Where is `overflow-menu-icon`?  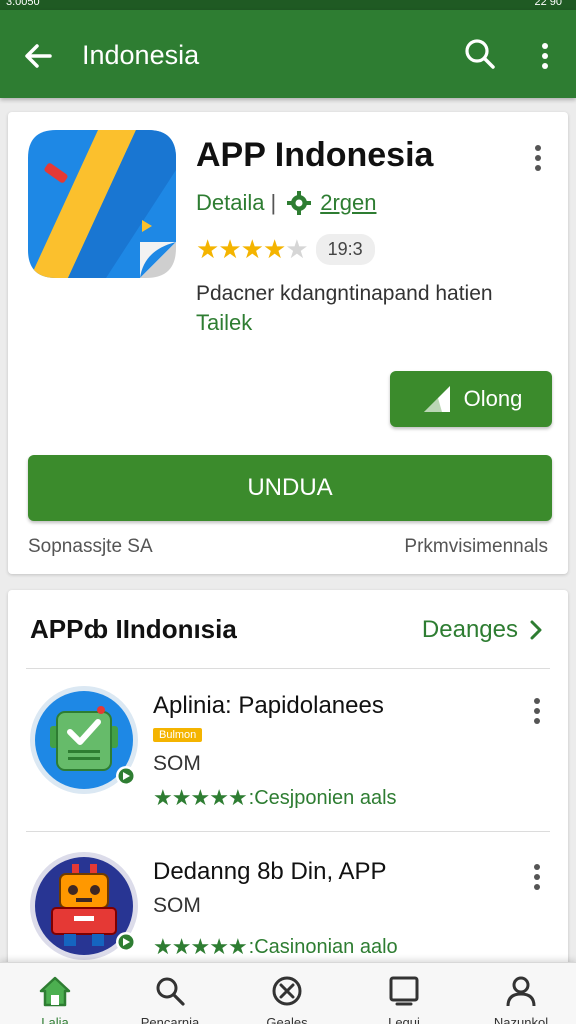
overflow-menu-icon is located at coordinates (545, 56).